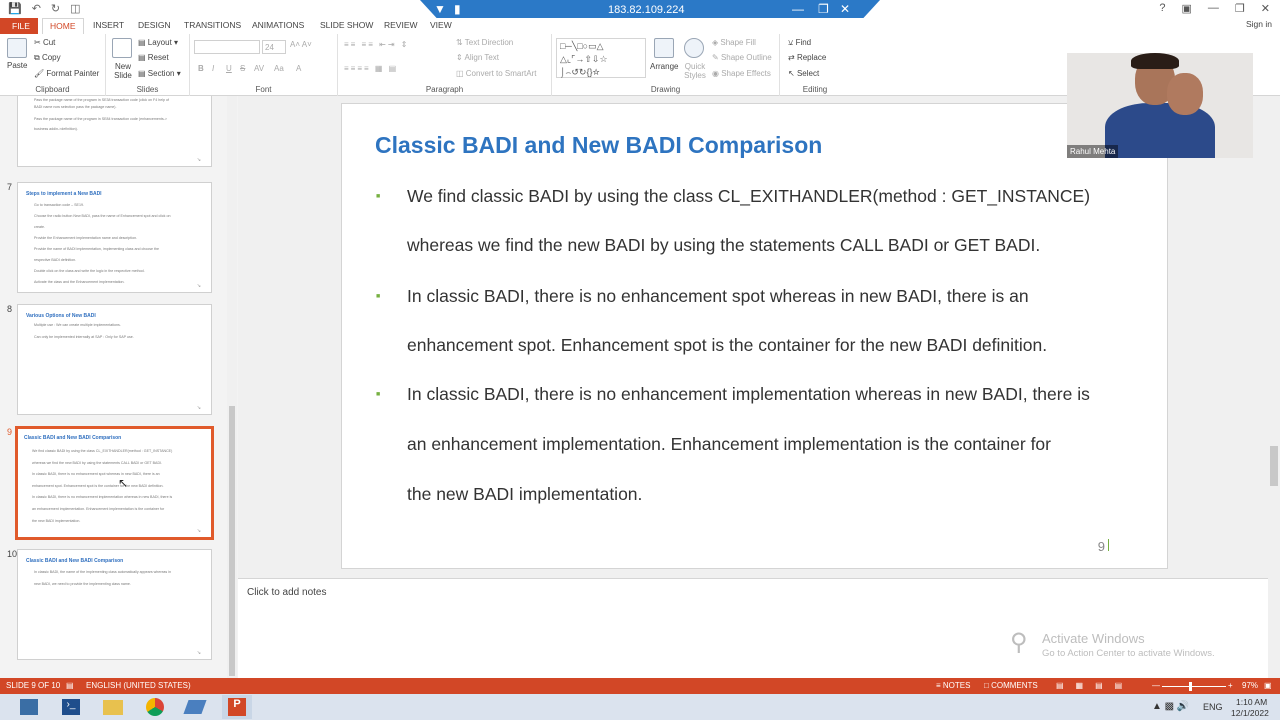  Describe the element at coordinates (401, 25) in the screenshot. I see `tab-review: REVIEW` at that location.